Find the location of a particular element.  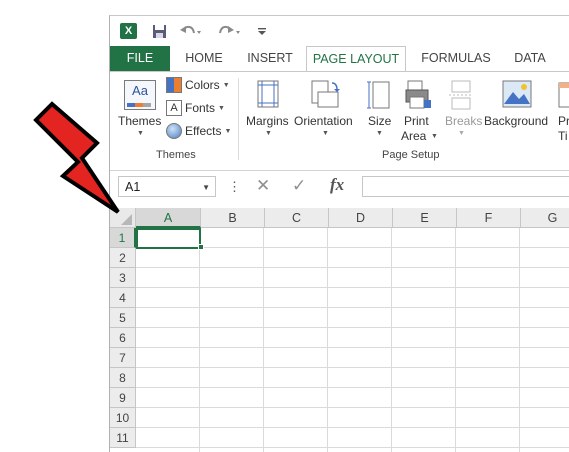

cancel-icon: ✕ is located at coordinates (263, 186).